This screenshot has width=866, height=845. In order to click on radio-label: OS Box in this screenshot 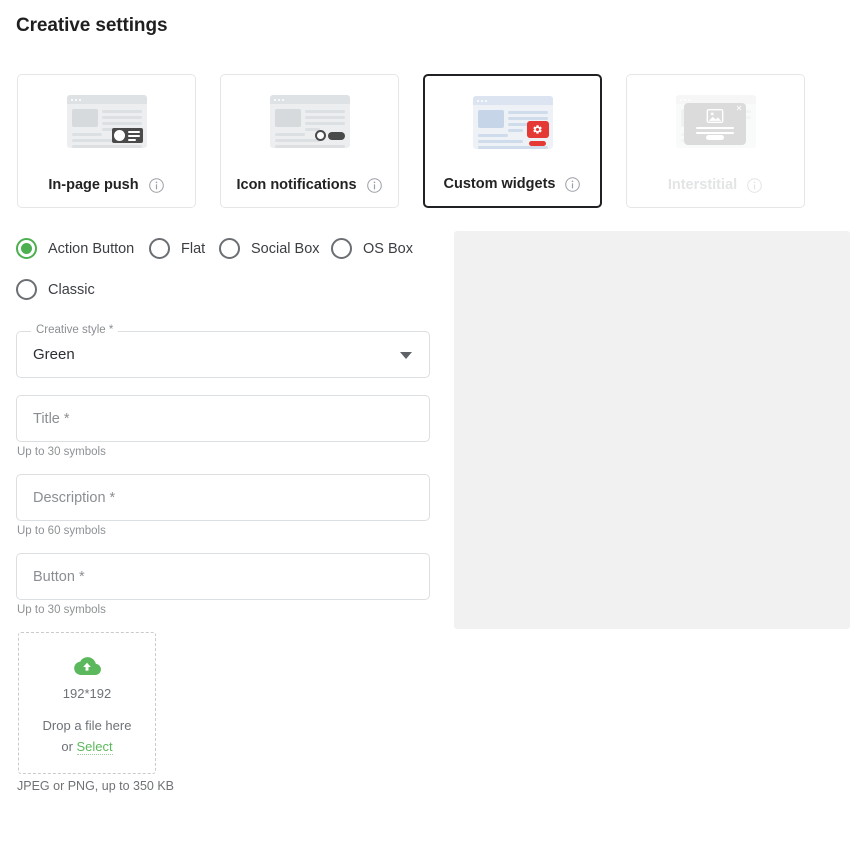, I will do `click(388, 248)`.